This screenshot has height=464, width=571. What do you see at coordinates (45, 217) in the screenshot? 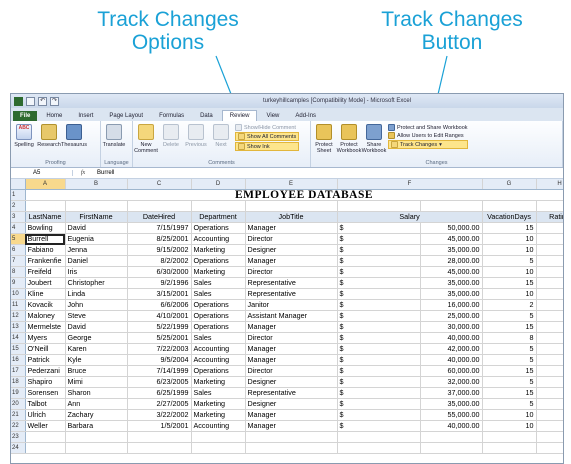
I see `column-title-cell: LastName` at bounding box center [45, 217].